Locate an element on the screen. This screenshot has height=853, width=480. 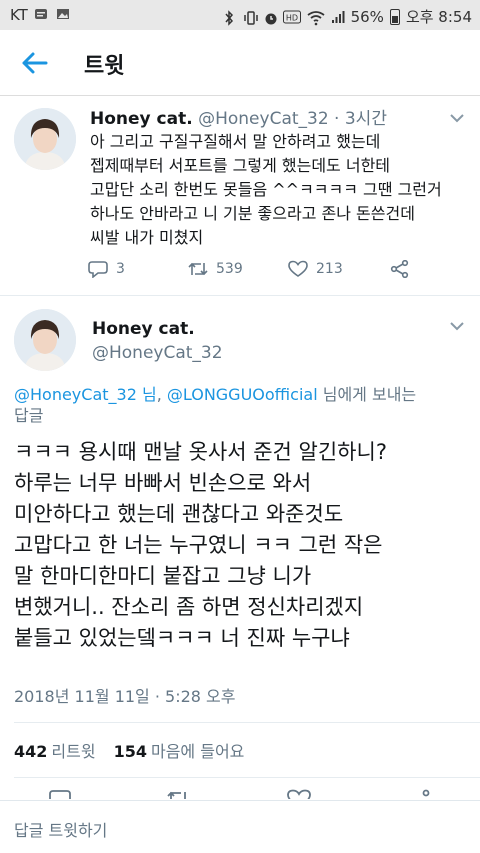
reply-input: 답글 트윗하기 is located at coordinates (60, 829).